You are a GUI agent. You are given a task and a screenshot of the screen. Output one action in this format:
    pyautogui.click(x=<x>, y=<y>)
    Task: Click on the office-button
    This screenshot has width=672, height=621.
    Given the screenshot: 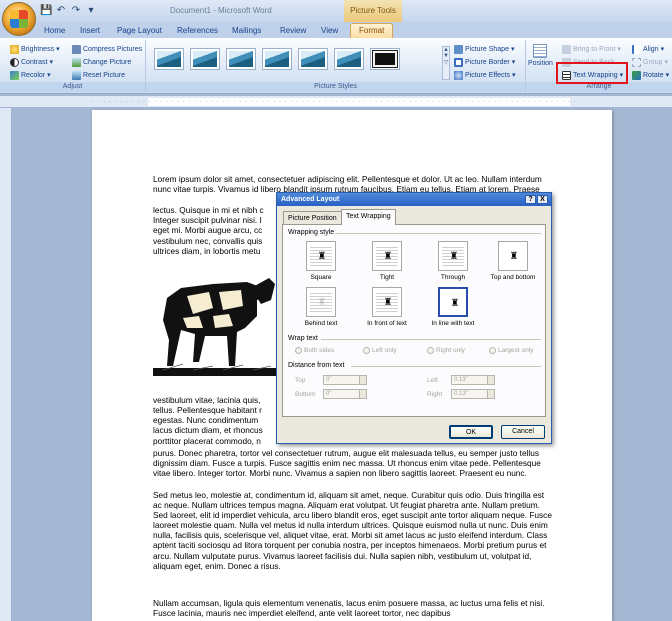 What is the action you would take?
    pyautogui.click(x=19, y=19)
    